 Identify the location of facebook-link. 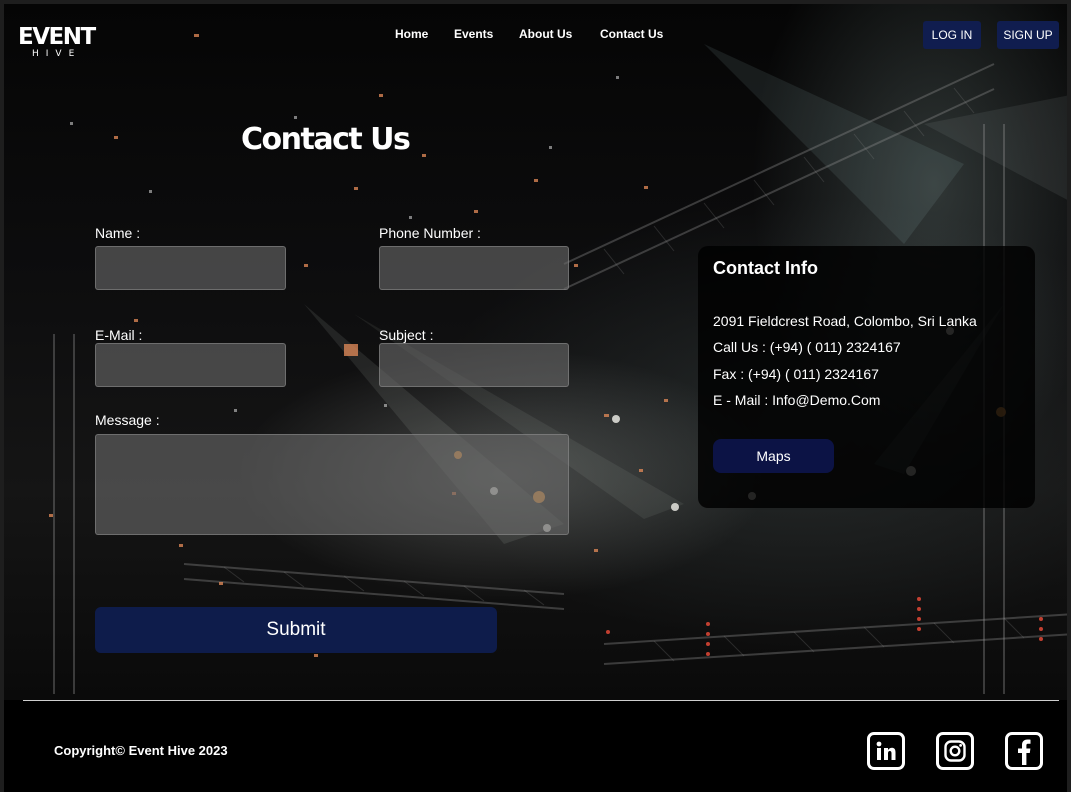
(1024, 751).